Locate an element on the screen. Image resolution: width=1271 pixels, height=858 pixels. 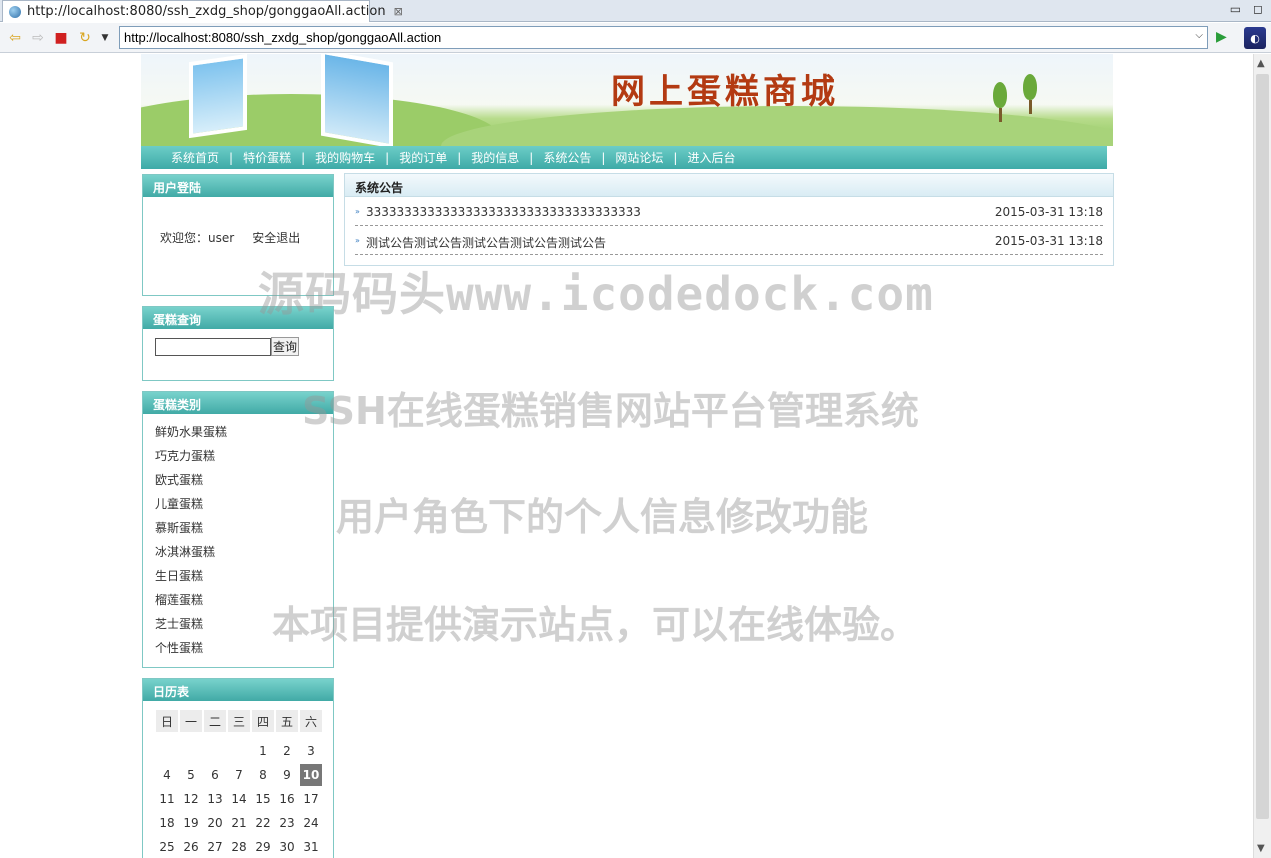
nav-cart: 我的购物车 is located at coordinates (345, 157).